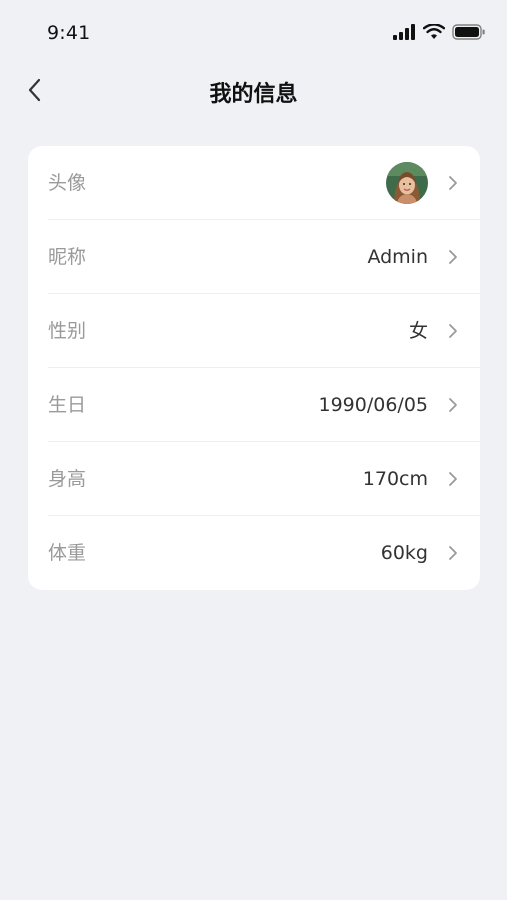  I want to click on weight-value: 60kg, so click(404, 553).